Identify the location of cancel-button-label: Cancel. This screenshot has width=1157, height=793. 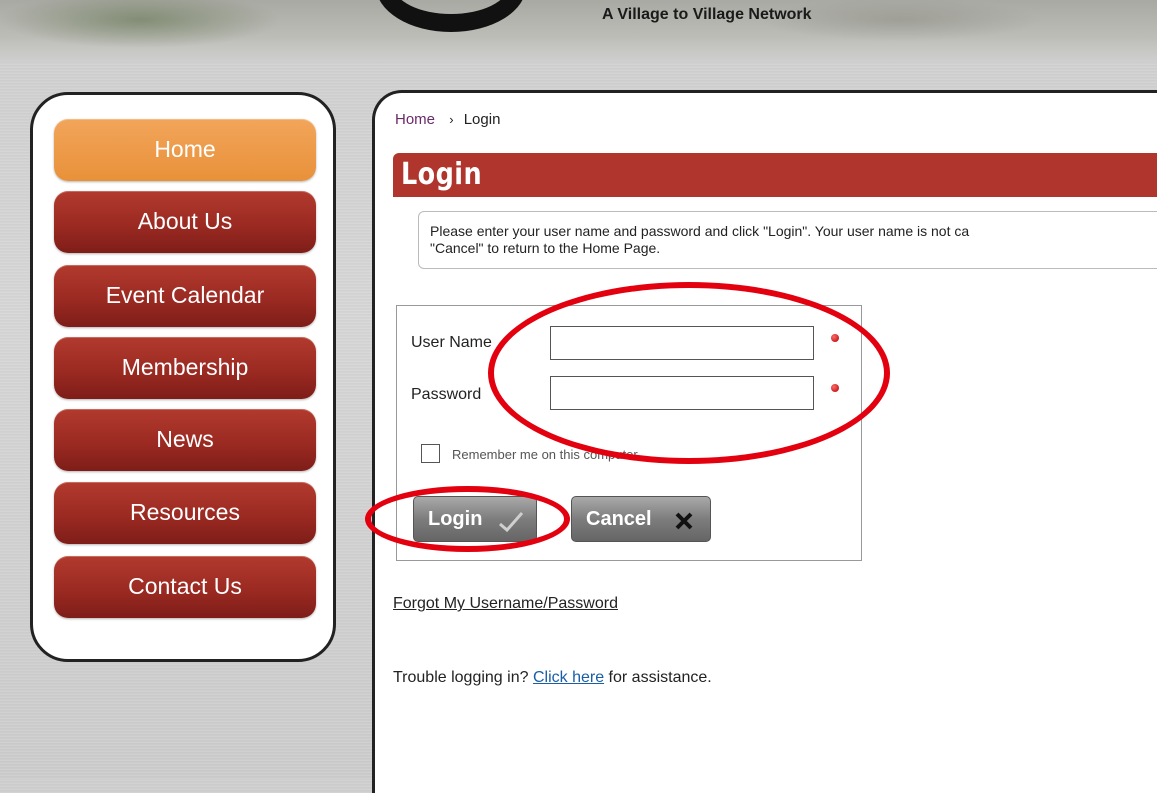
(619, 519).